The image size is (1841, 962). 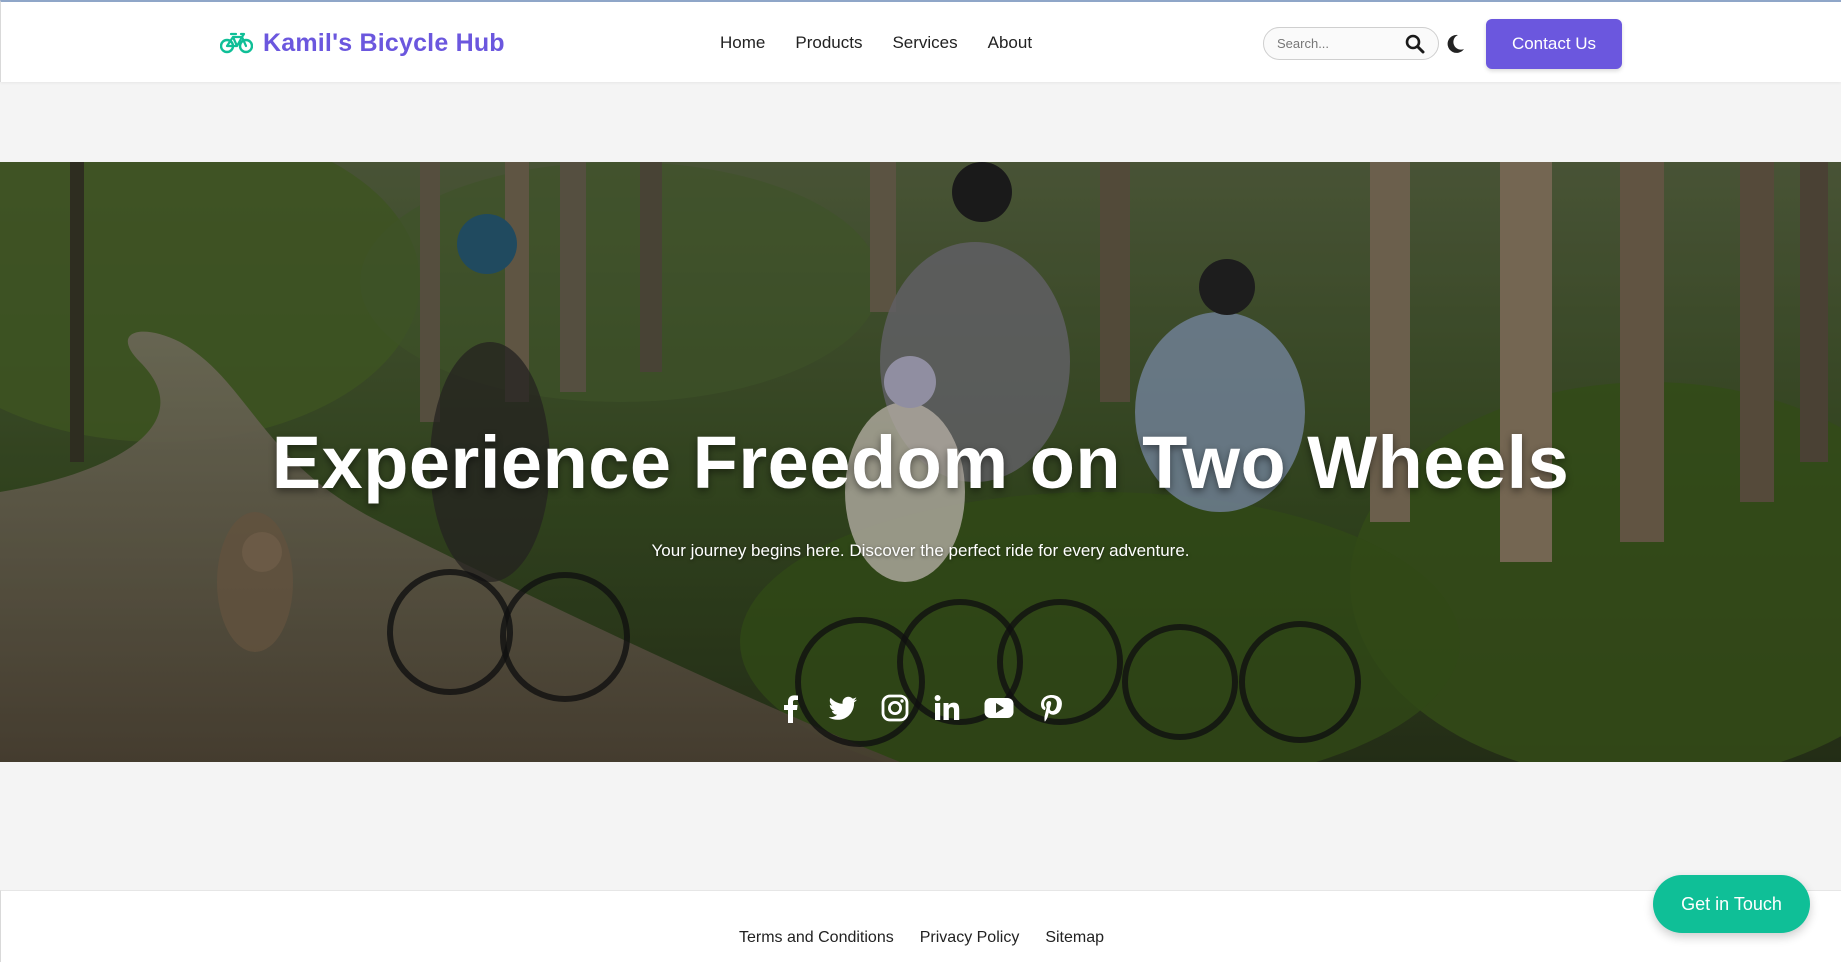 I want to click on search-box, so click(x=1351, y=43).